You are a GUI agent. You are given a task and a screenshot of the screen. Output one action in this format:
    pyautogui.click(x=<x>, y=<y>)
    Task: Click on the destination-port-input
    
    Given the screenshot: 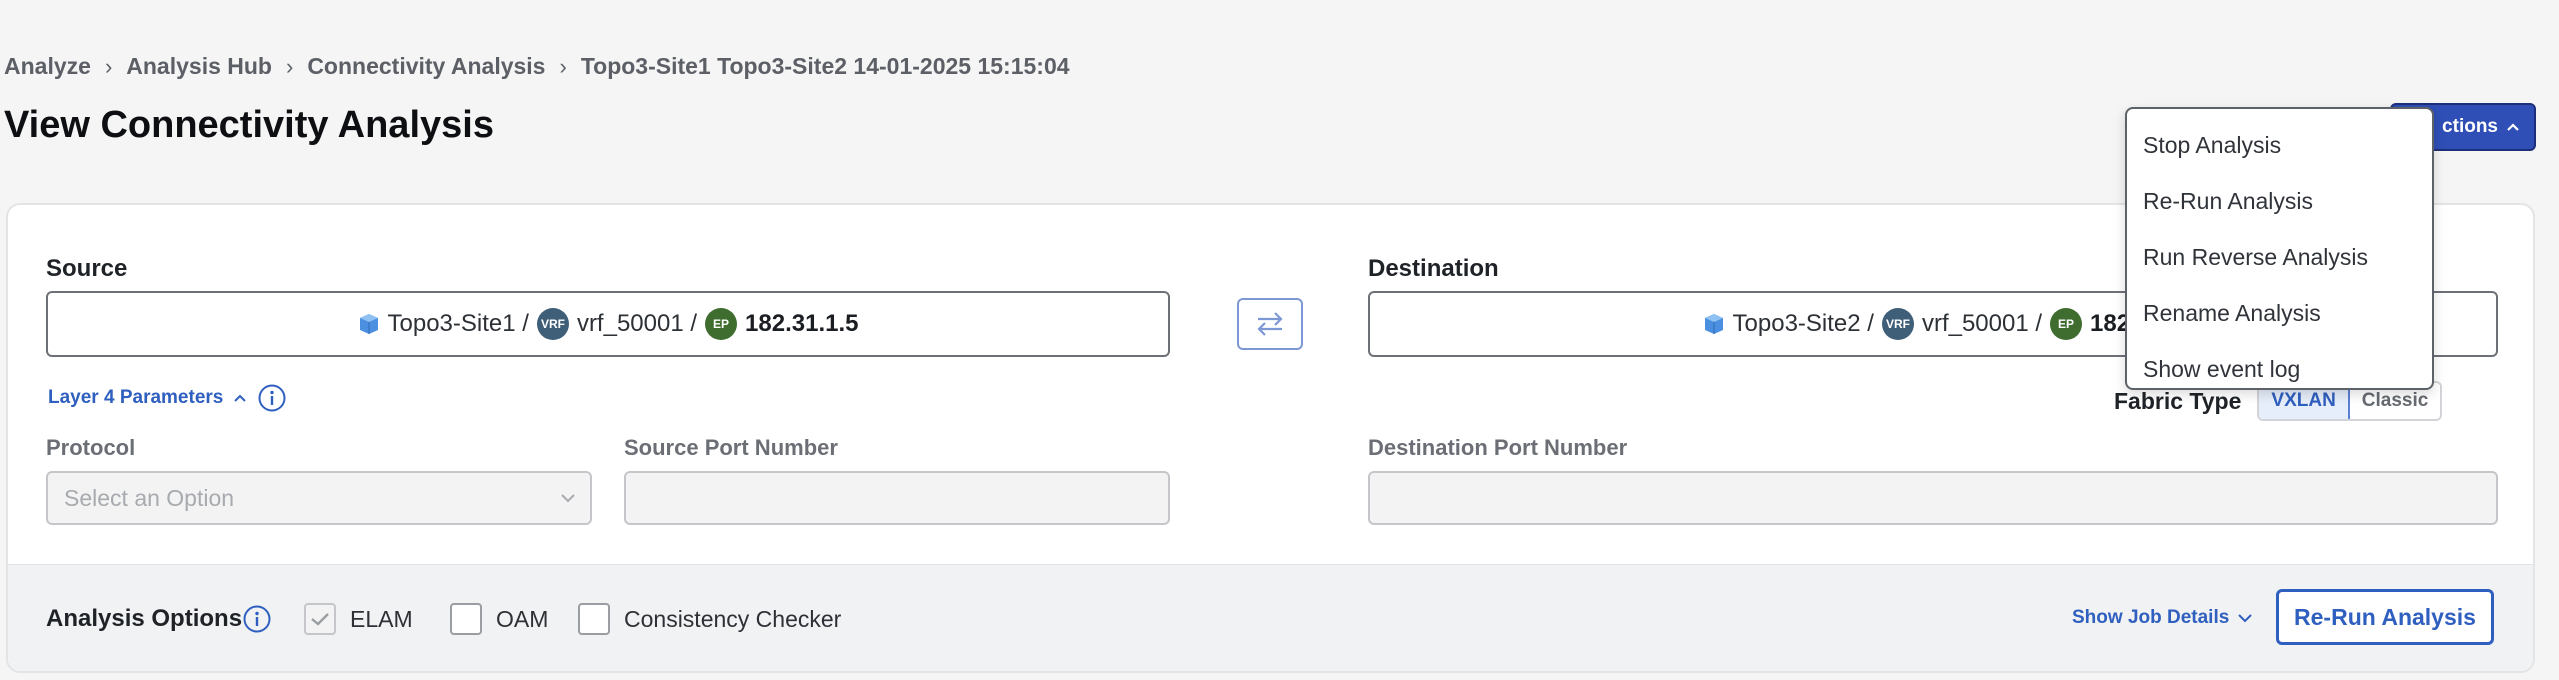 What is the action you would take?
    pyautogui.click(x=1933, y=498)
    